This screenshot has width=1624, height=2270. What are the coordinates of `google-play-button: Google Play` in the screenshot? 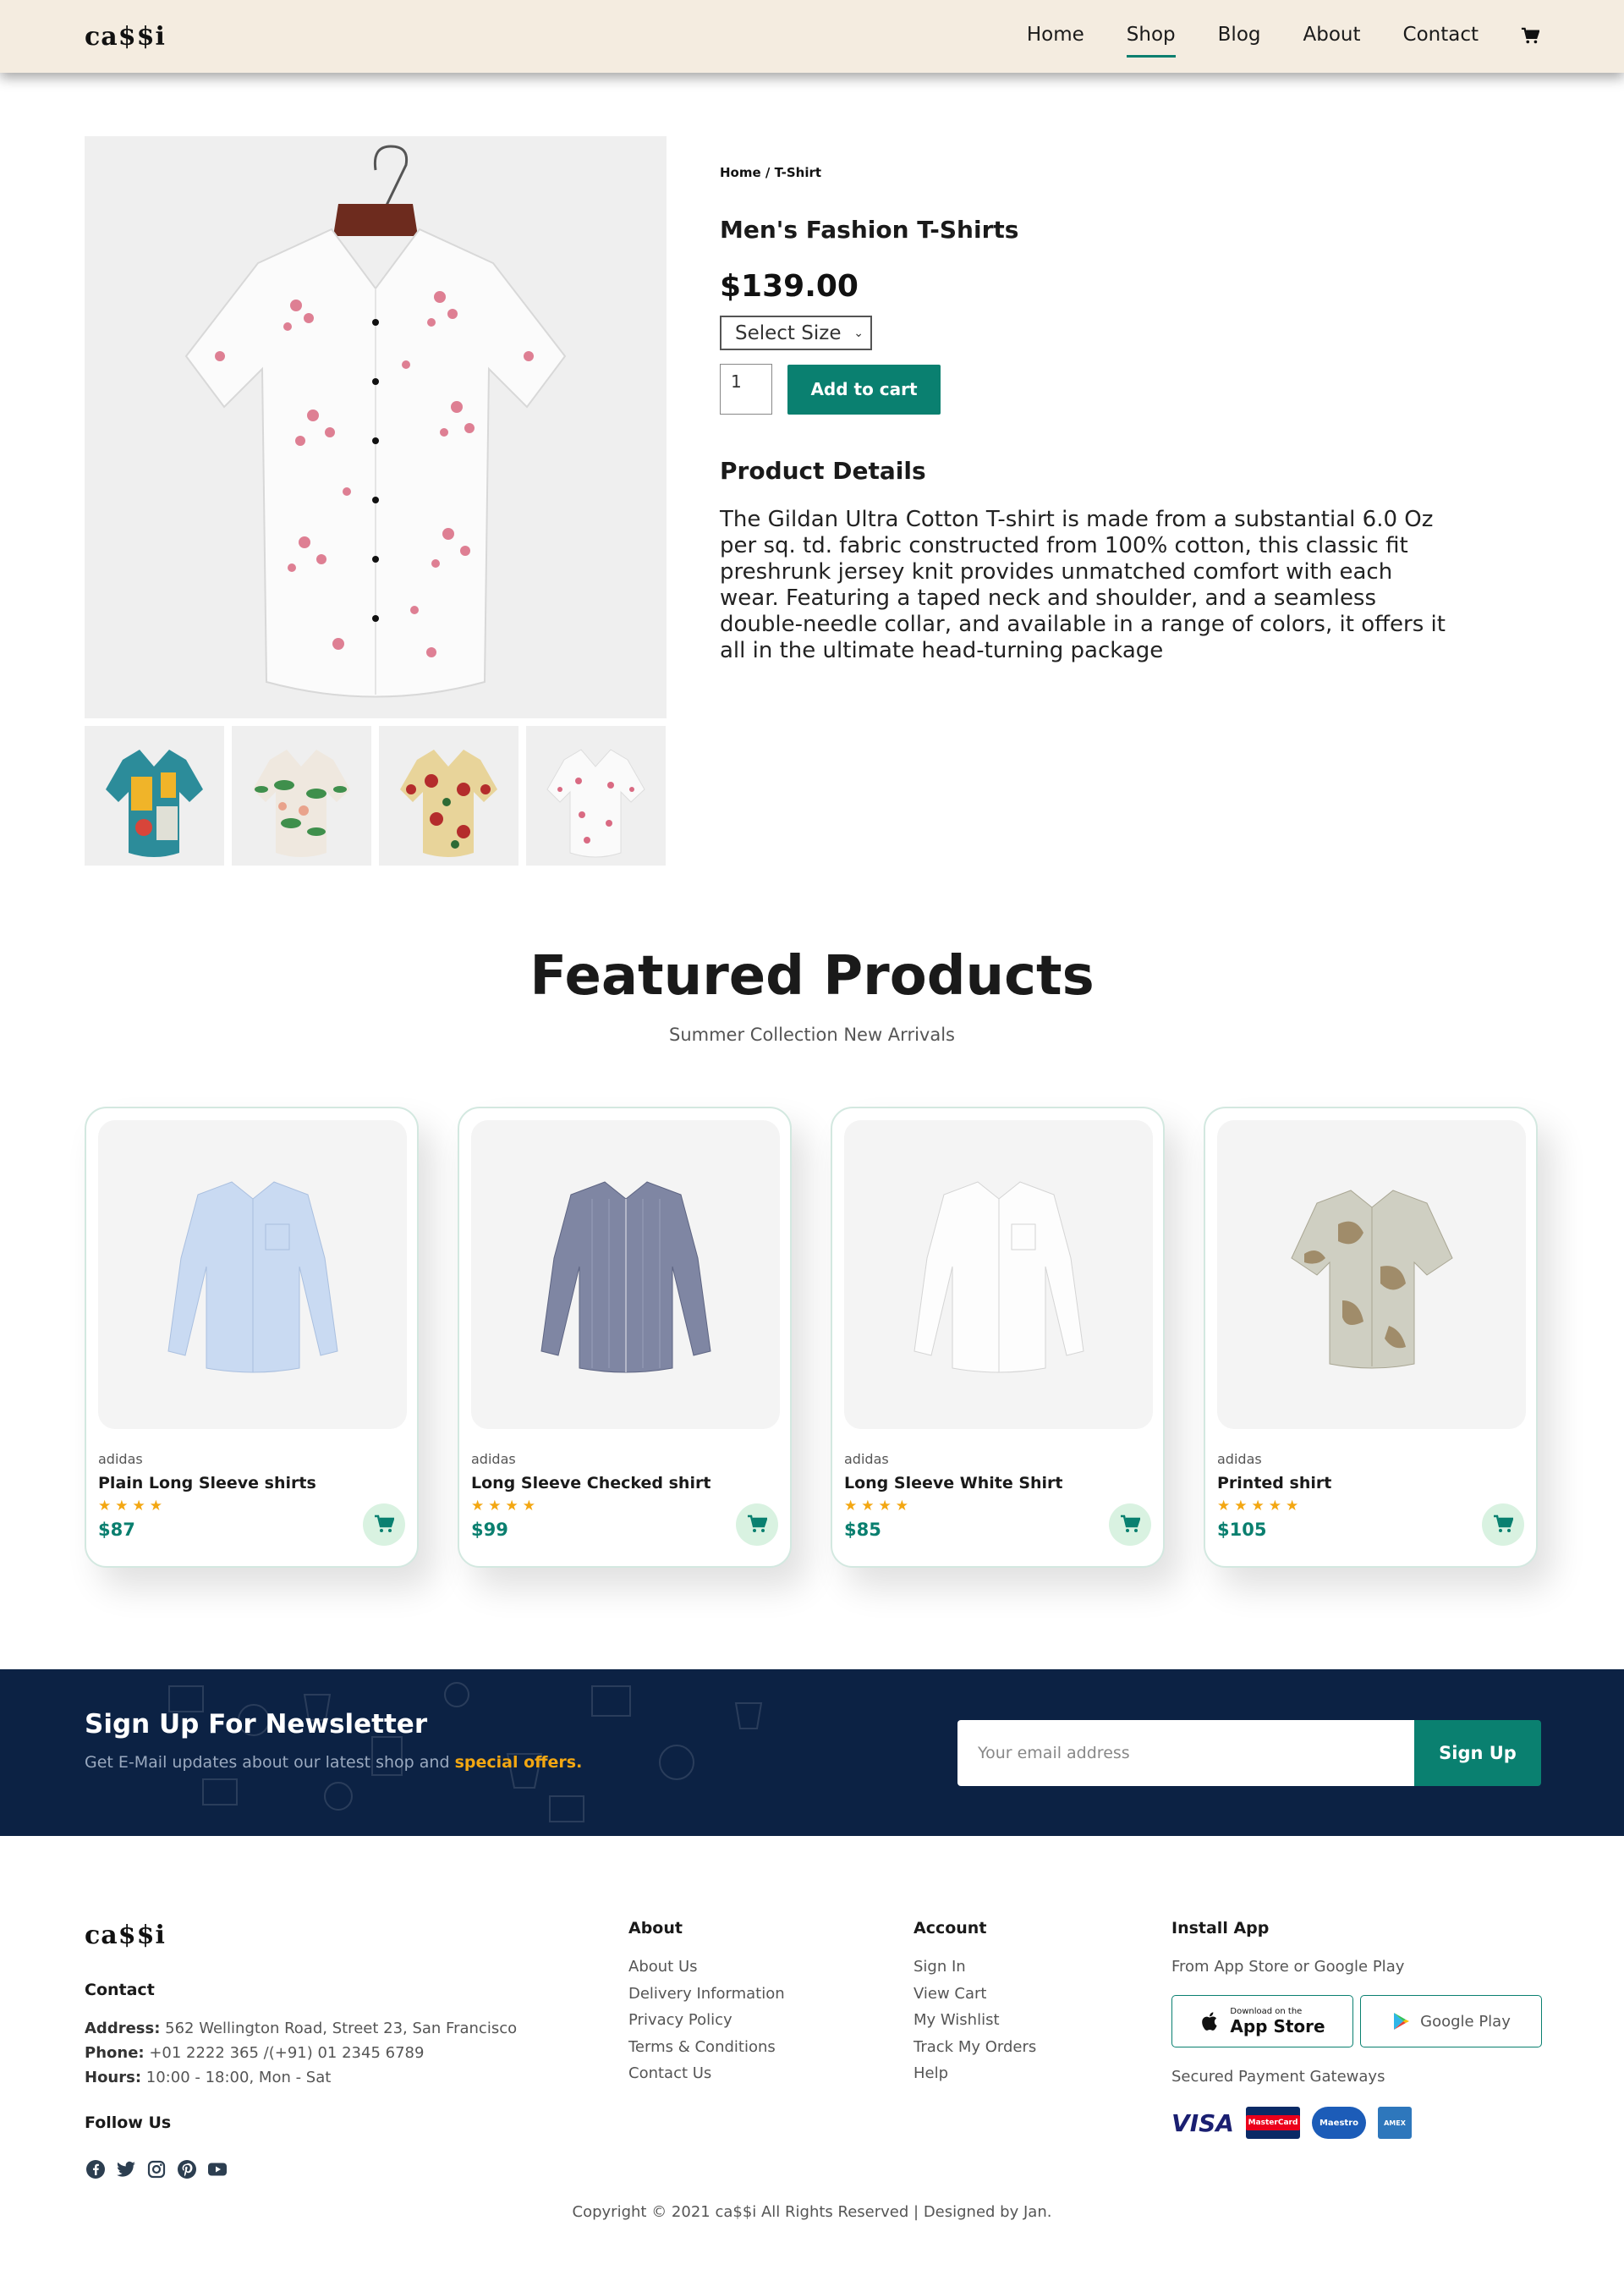 It's located at (1451, 2021).